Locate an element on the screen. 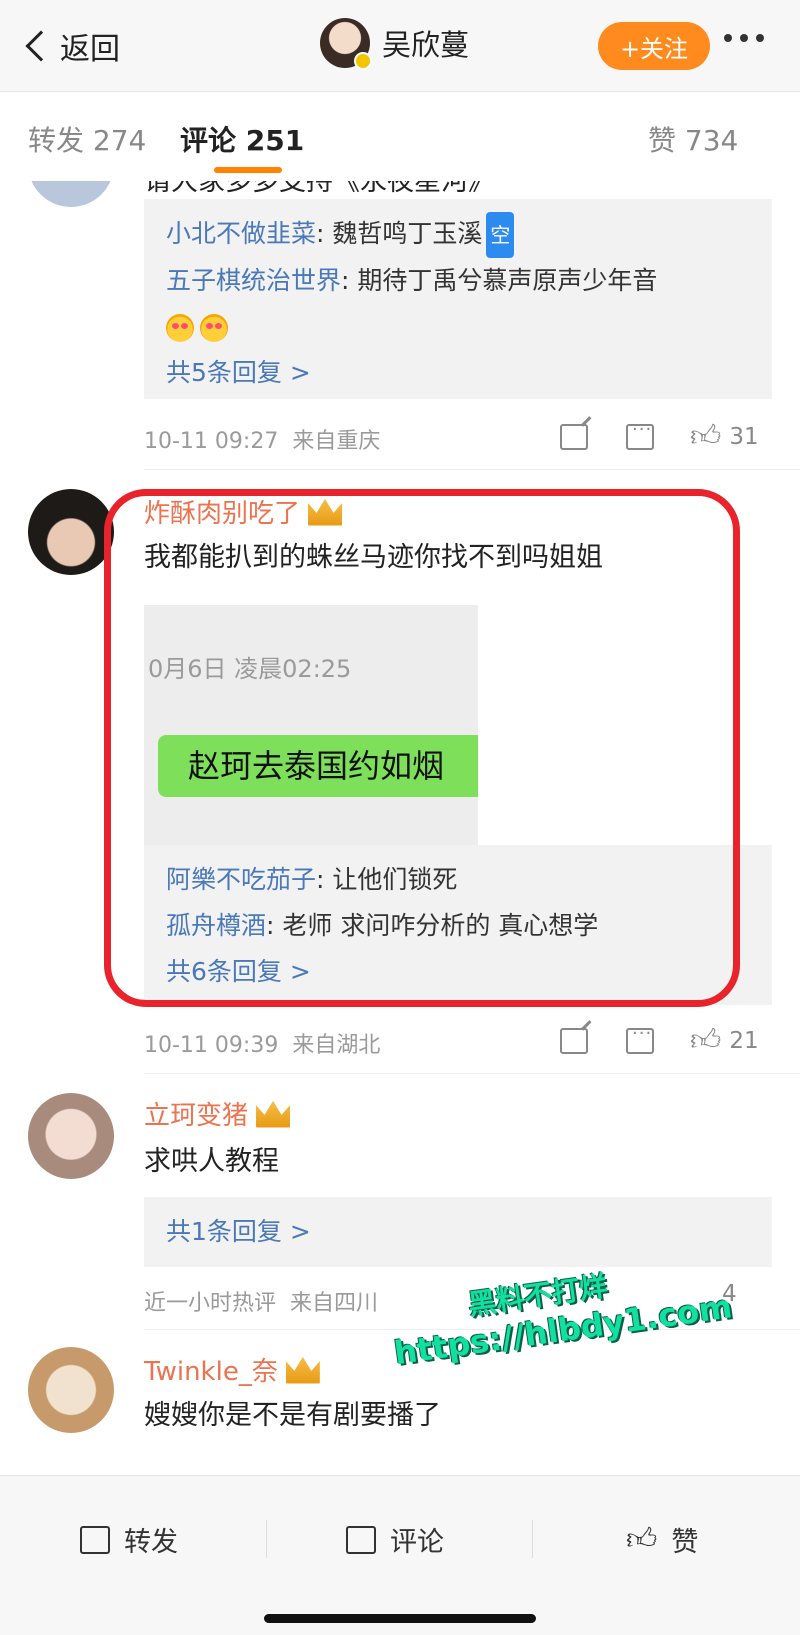 The width and height of the screenshot is (800, 1635). comment-meta: 10-11 09:27 来自重庆 is located at coordinates (262, 439).